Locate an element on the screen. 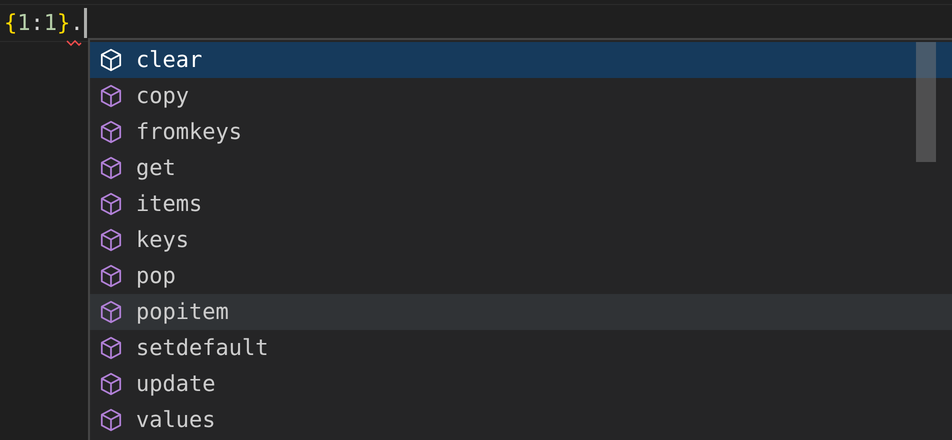  suggestion-item: pop is located at coordinates (521, 276).